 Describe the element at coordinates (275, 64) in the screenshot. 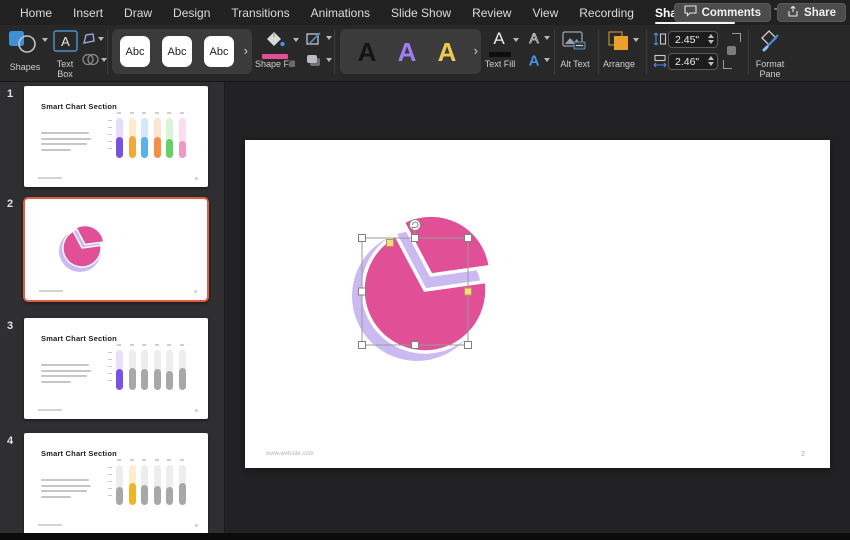

I see `shape-fill-label: Shape Fill` at that location.